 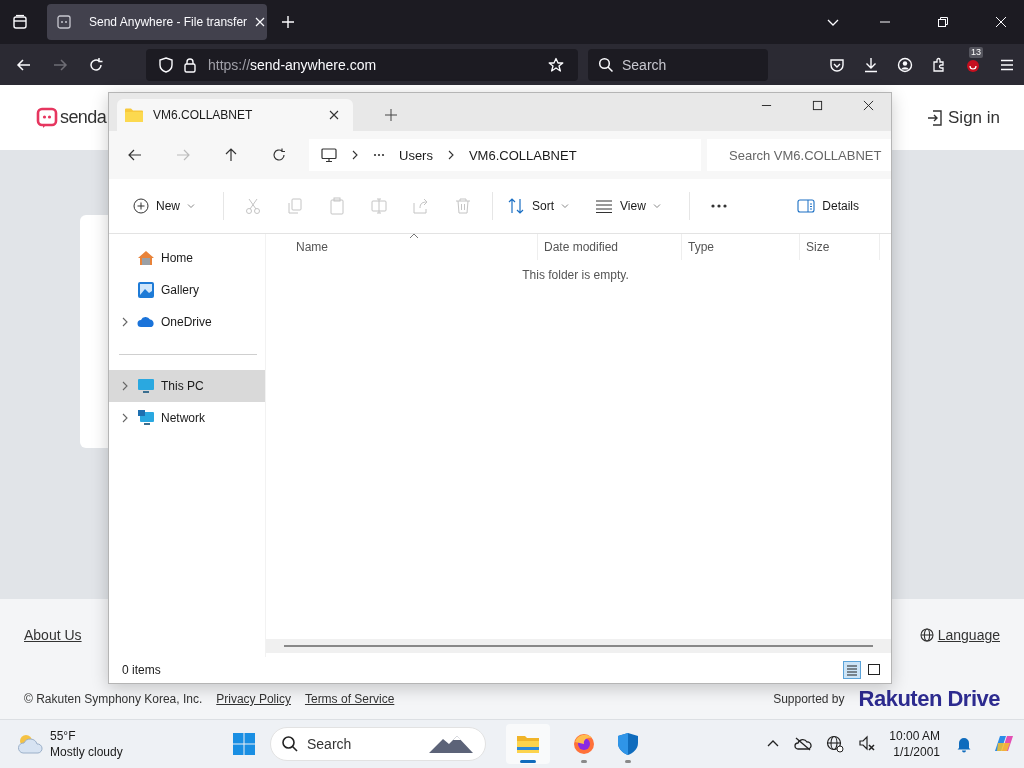 What do you see at coordinates (378, 744) in the screenshot?
I see `taskbar-search-field: Search` at bounding box center [378, 744].